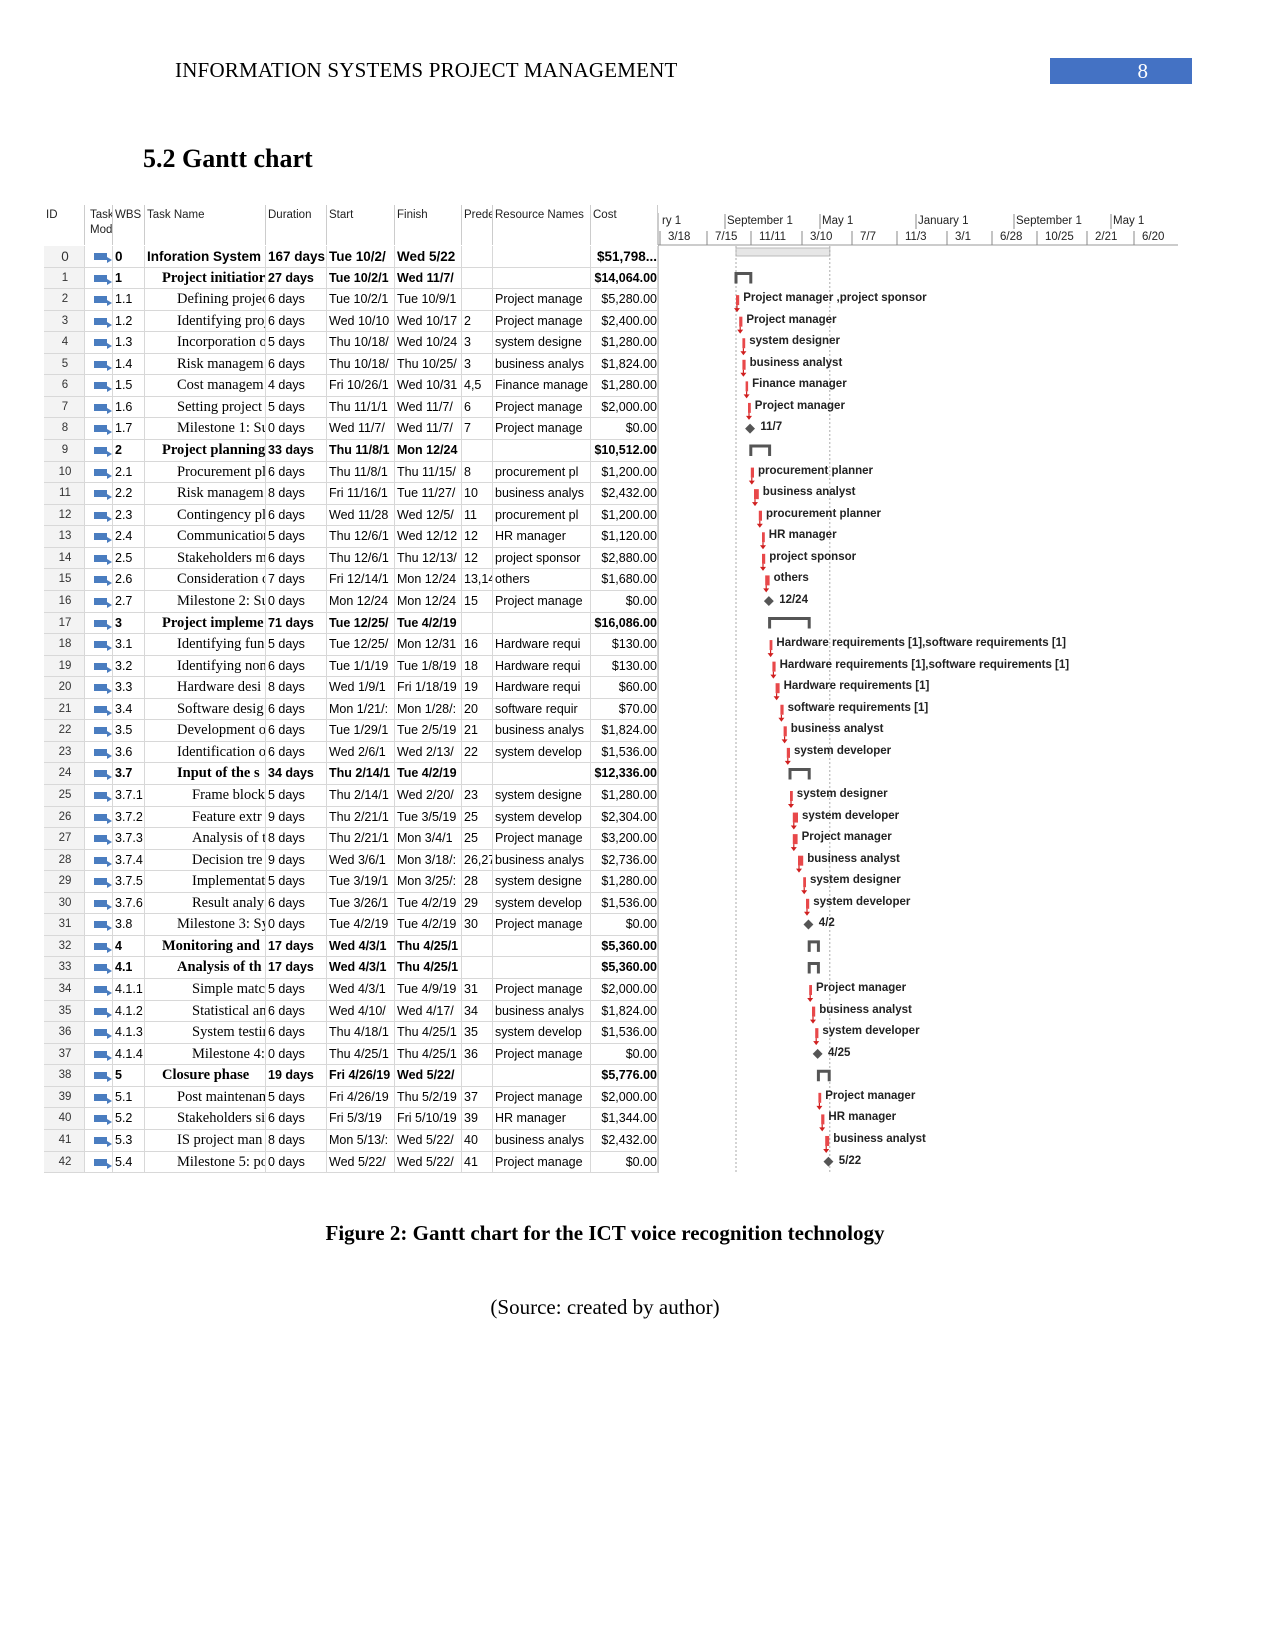  Describe the element at coordinates (205, 450) in the screenshot. I see `task-name-cell: Project planning` at that location.